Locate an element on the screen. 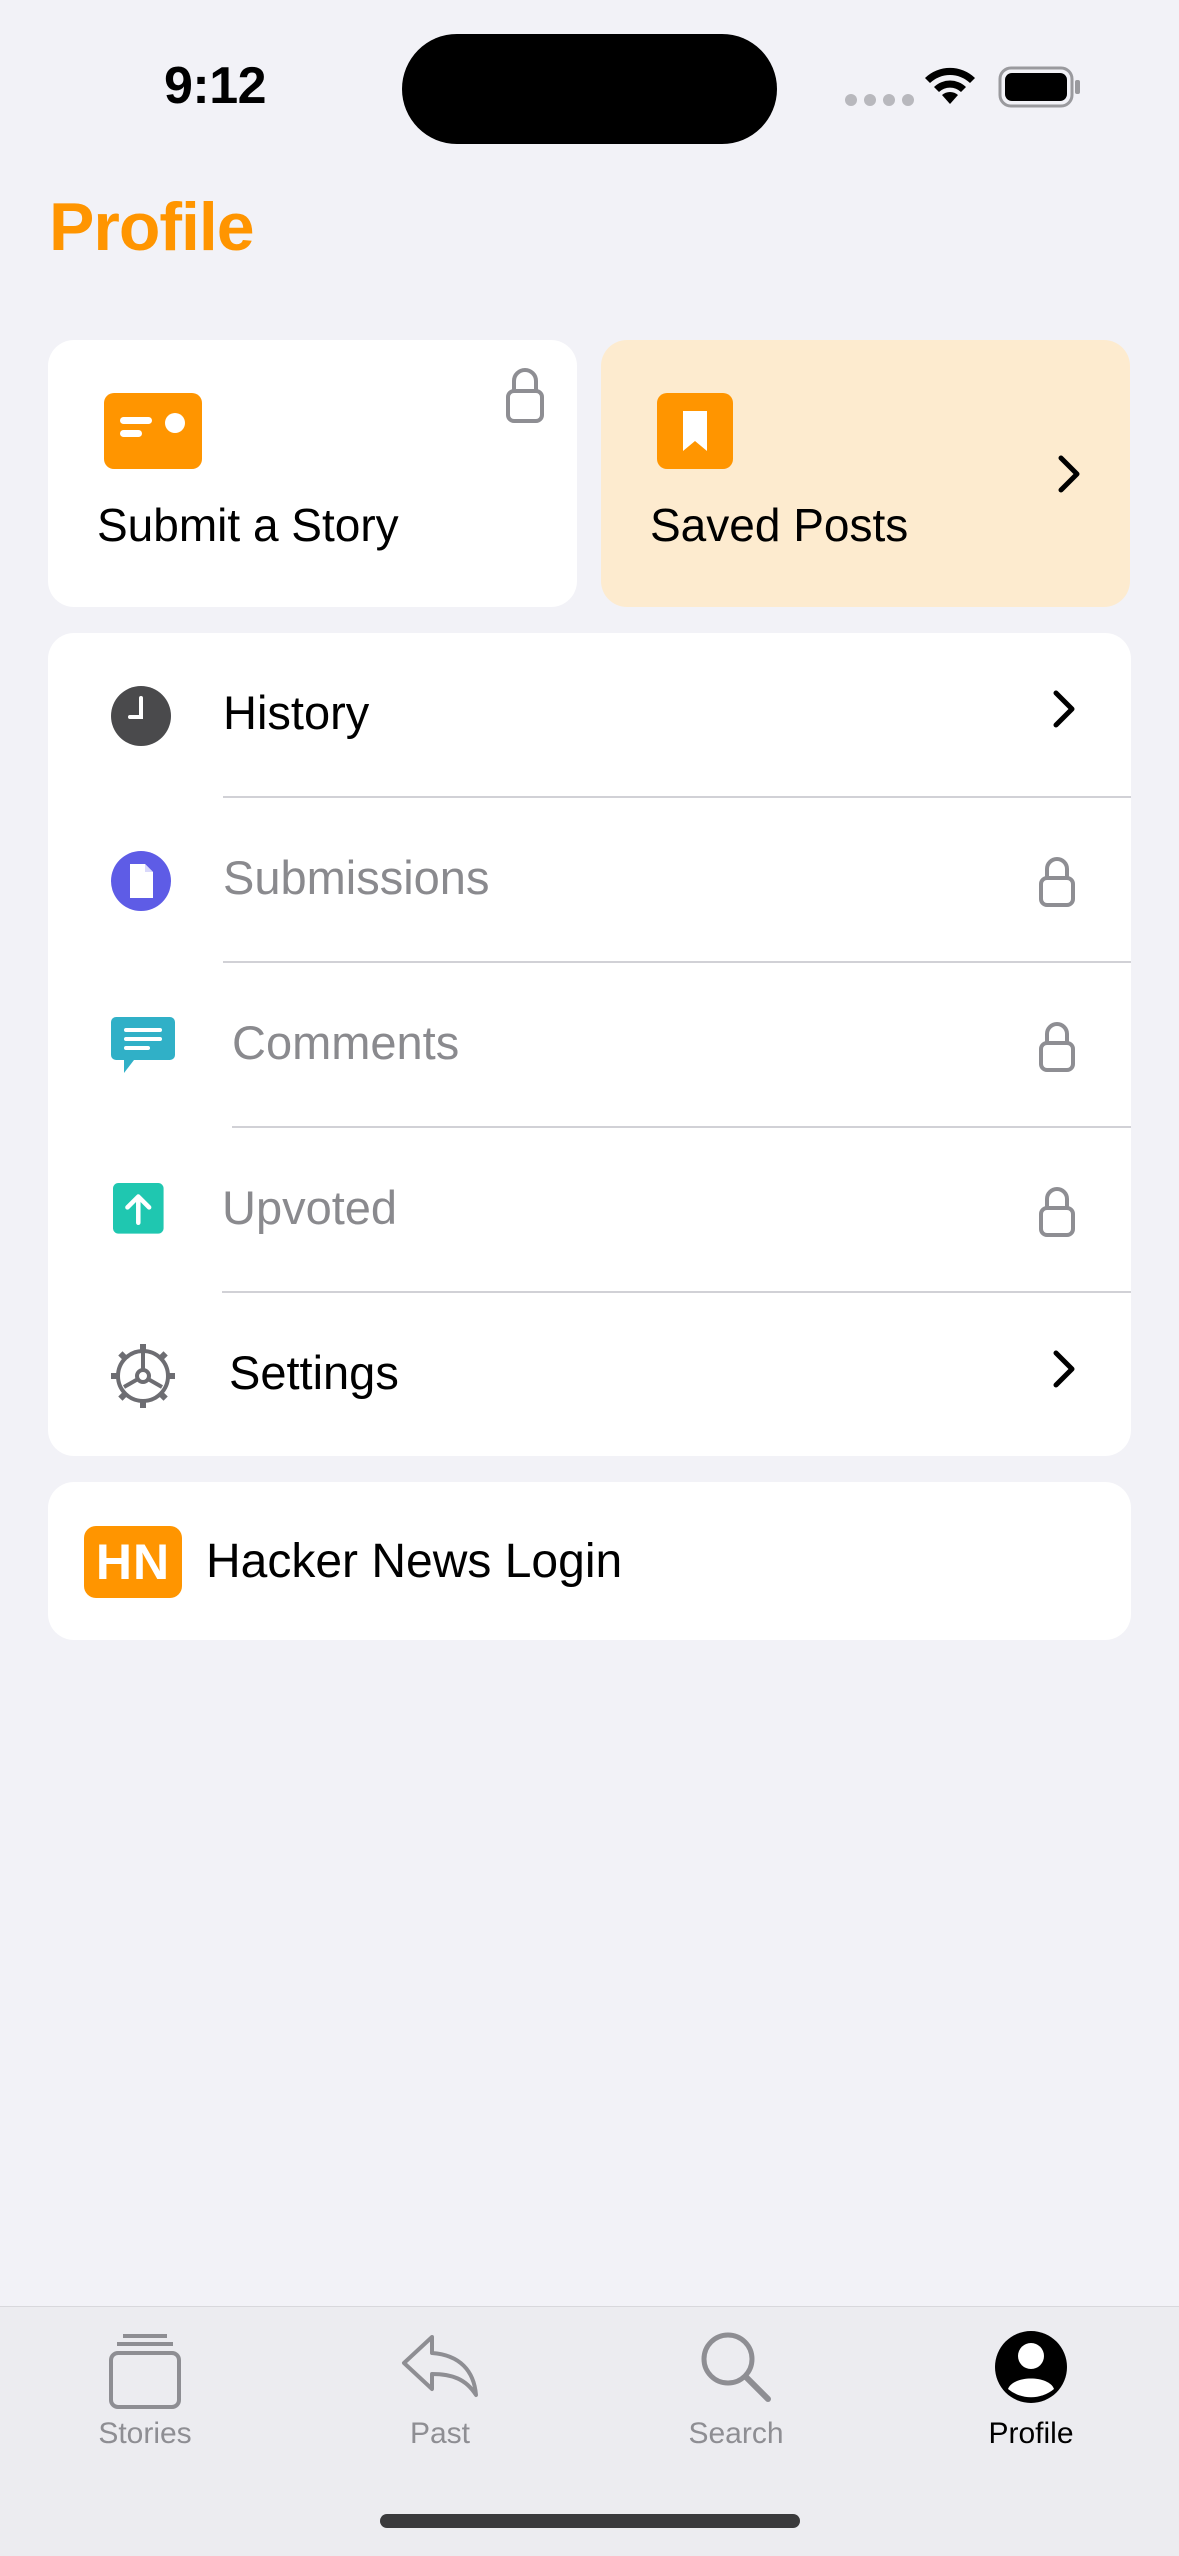  tab-past: Past is located at coordinates (440, 2387).